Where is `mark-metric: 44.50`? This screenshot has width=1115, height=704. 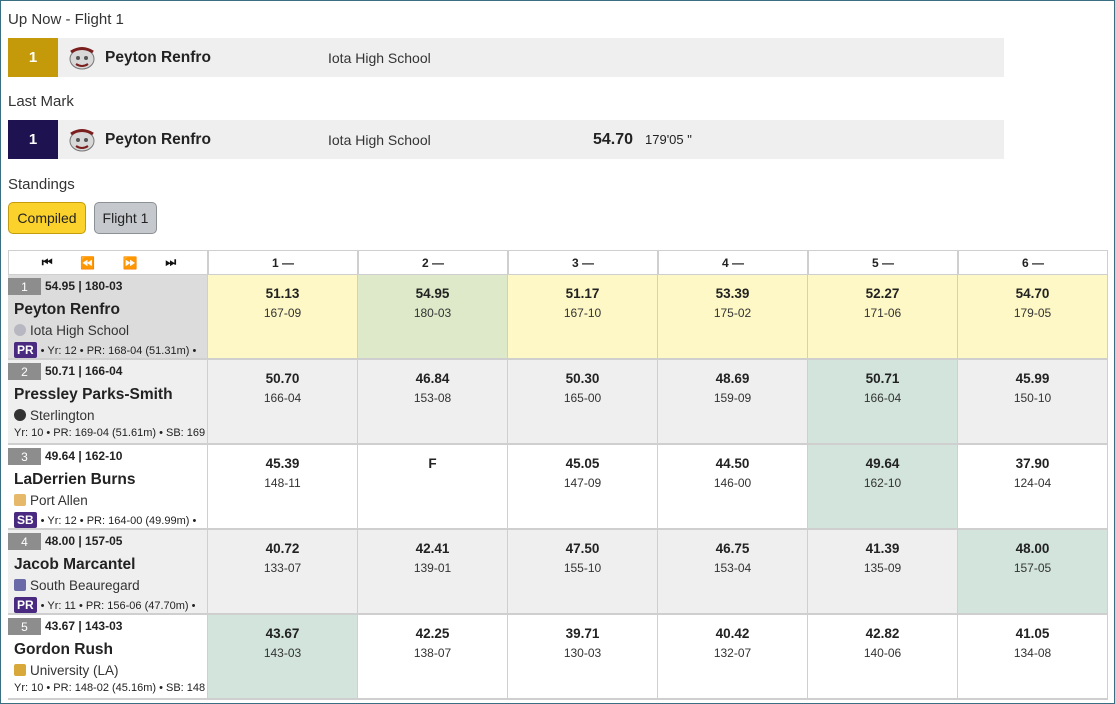 mark-metric: 44.50 is located at coordinates (732, 463).